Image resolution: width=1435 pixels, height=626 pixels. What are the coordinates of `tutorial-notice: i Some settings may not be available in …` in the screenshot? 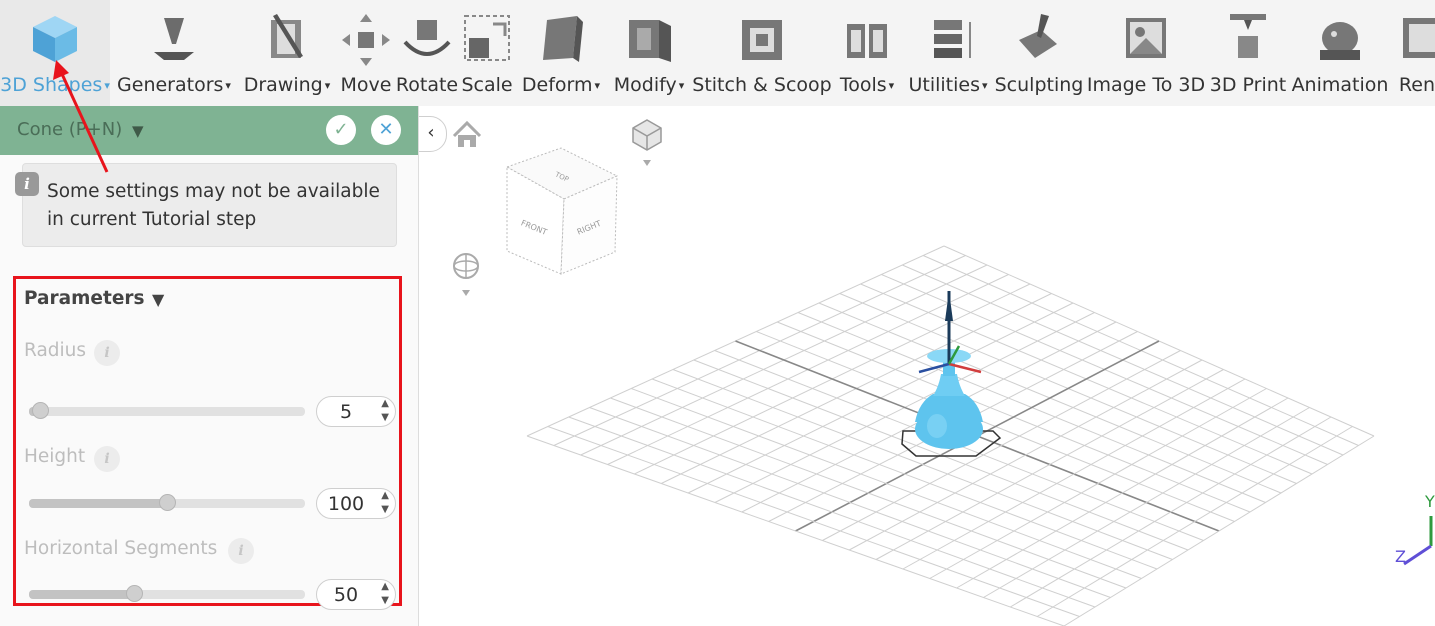 It's located at (206, 205).